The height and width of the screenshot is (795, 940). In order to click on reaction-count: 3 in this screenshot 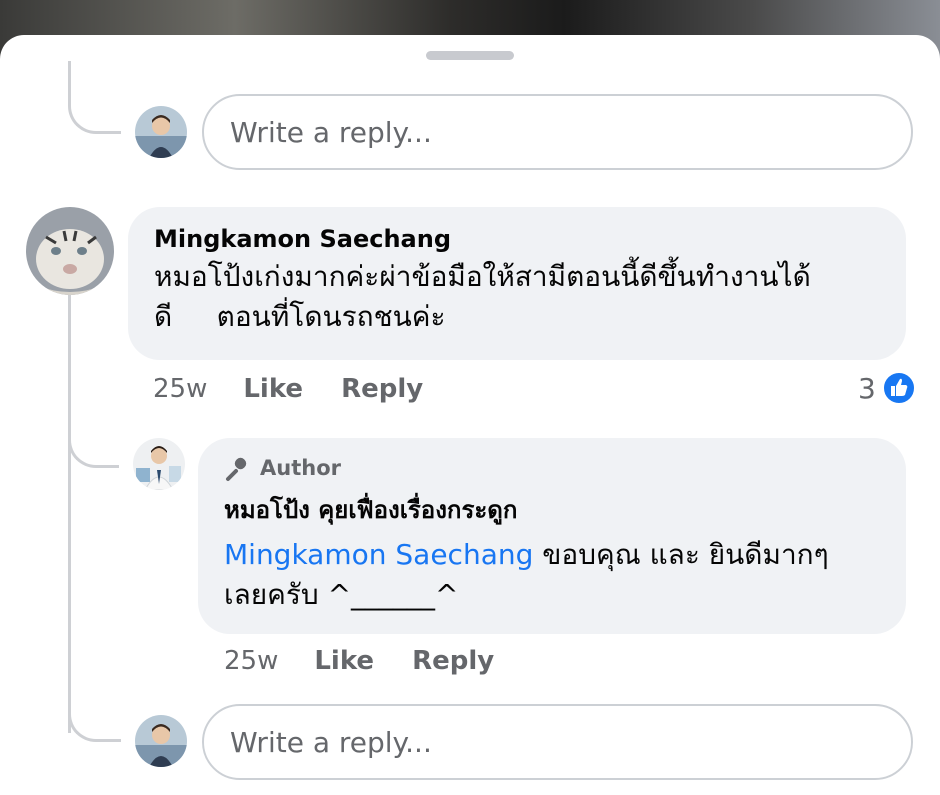, I will do `click(867, 388)`.